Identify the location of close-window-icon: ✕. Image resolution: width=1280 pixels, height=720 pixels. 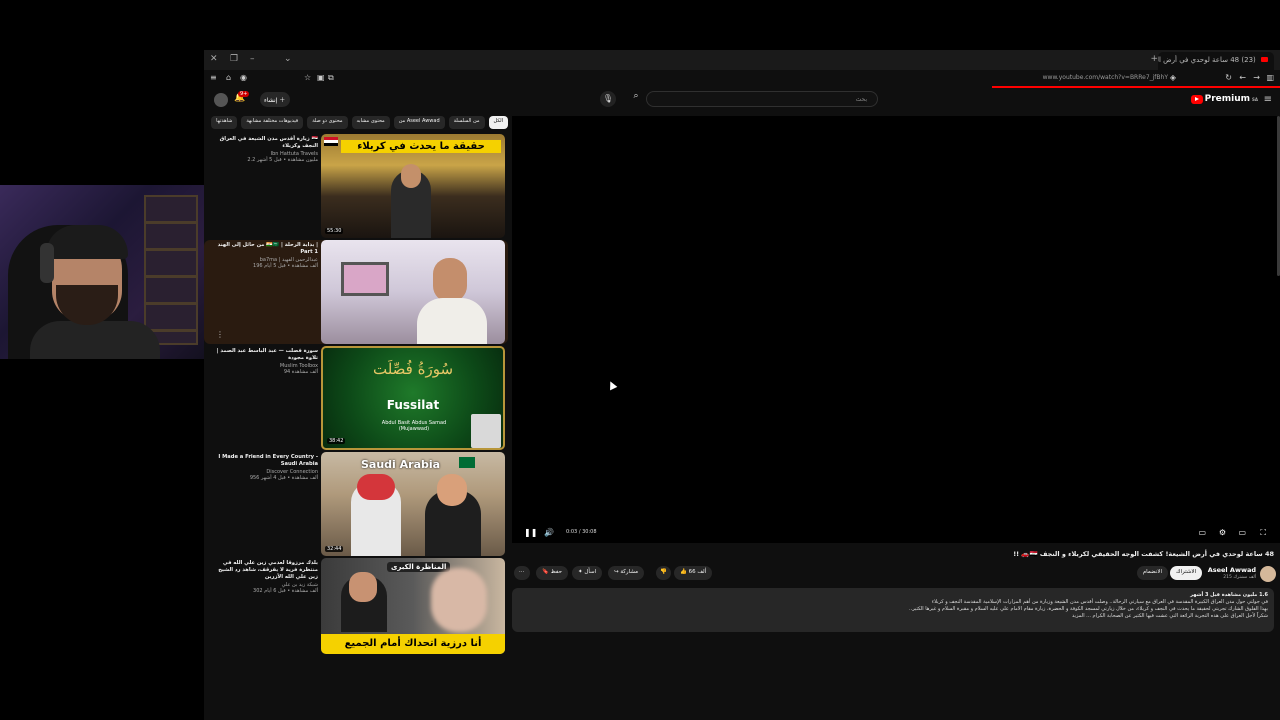
(214, 59).